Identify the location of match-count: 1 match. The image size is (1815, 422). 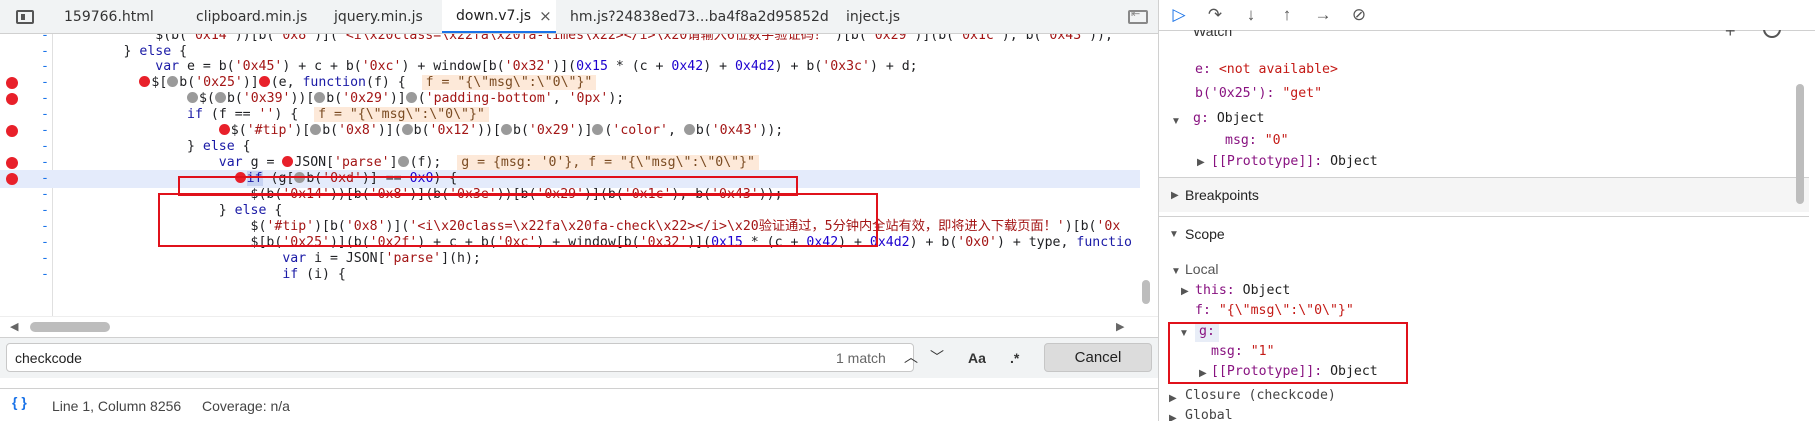
(861, 358).